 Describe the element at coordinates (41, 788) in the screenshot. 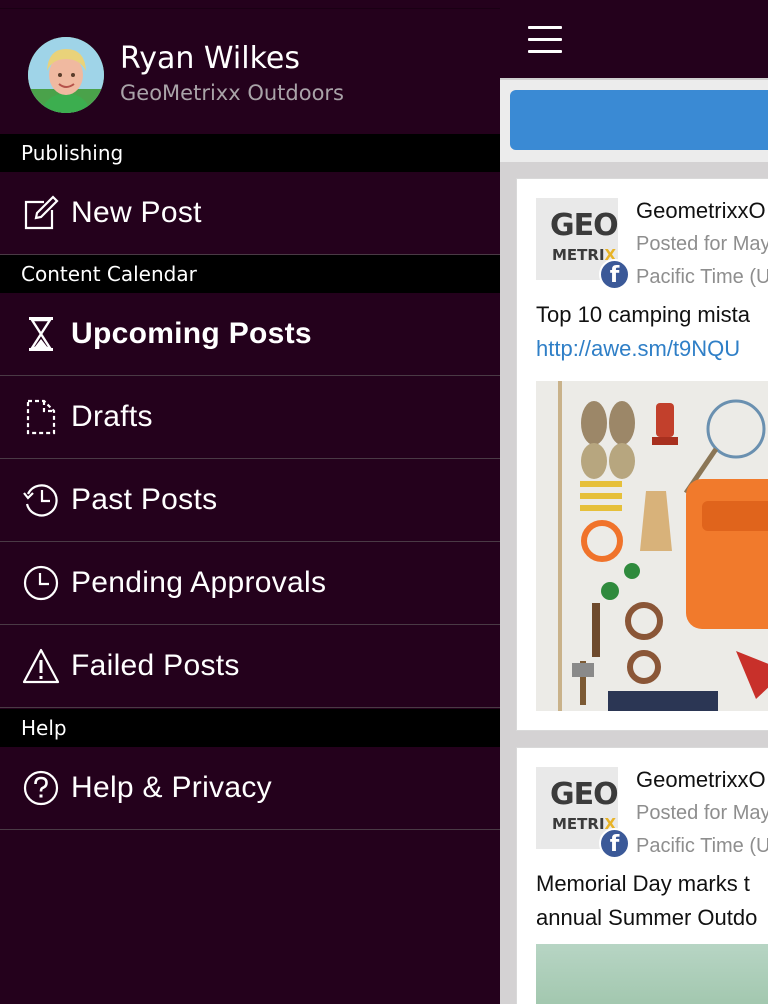

I see `help-icon` at that location.